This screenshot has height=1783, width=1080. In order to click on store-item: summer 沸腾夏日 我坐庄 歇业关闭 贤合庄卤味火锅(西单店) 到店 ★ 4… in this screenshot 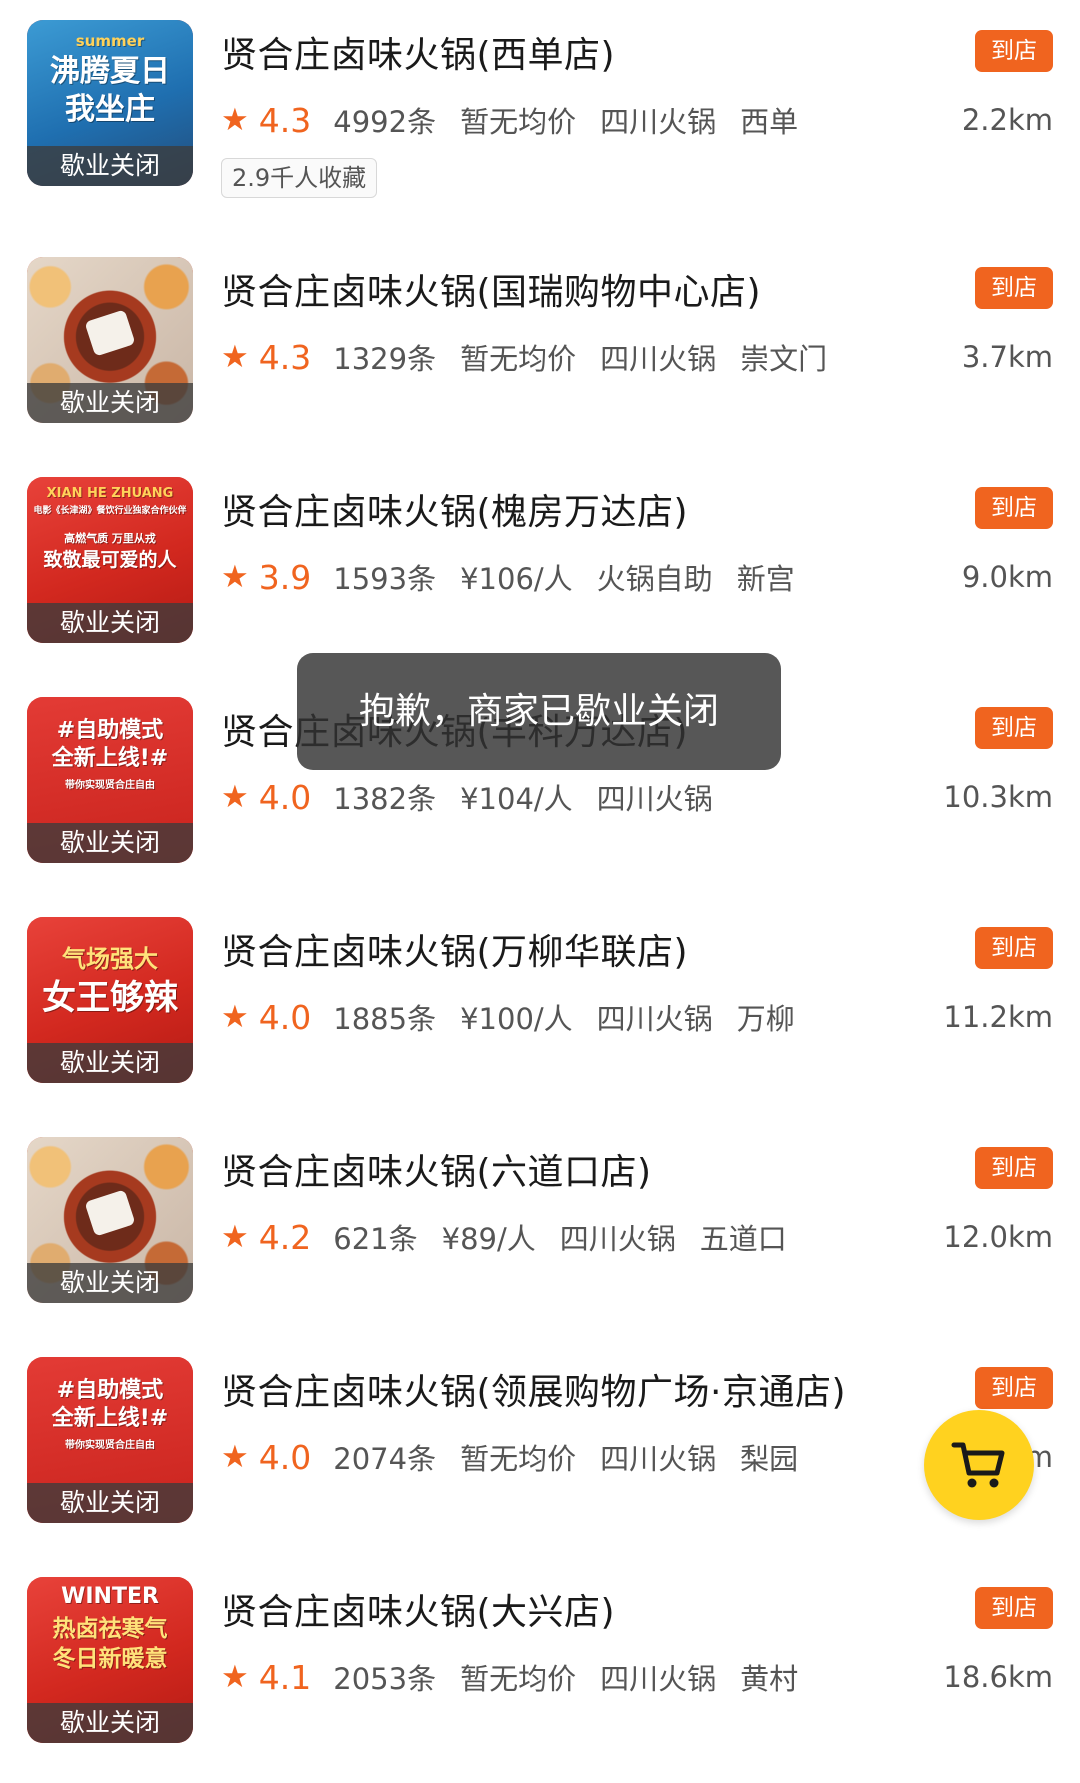, I will do `click(540, 120)`.